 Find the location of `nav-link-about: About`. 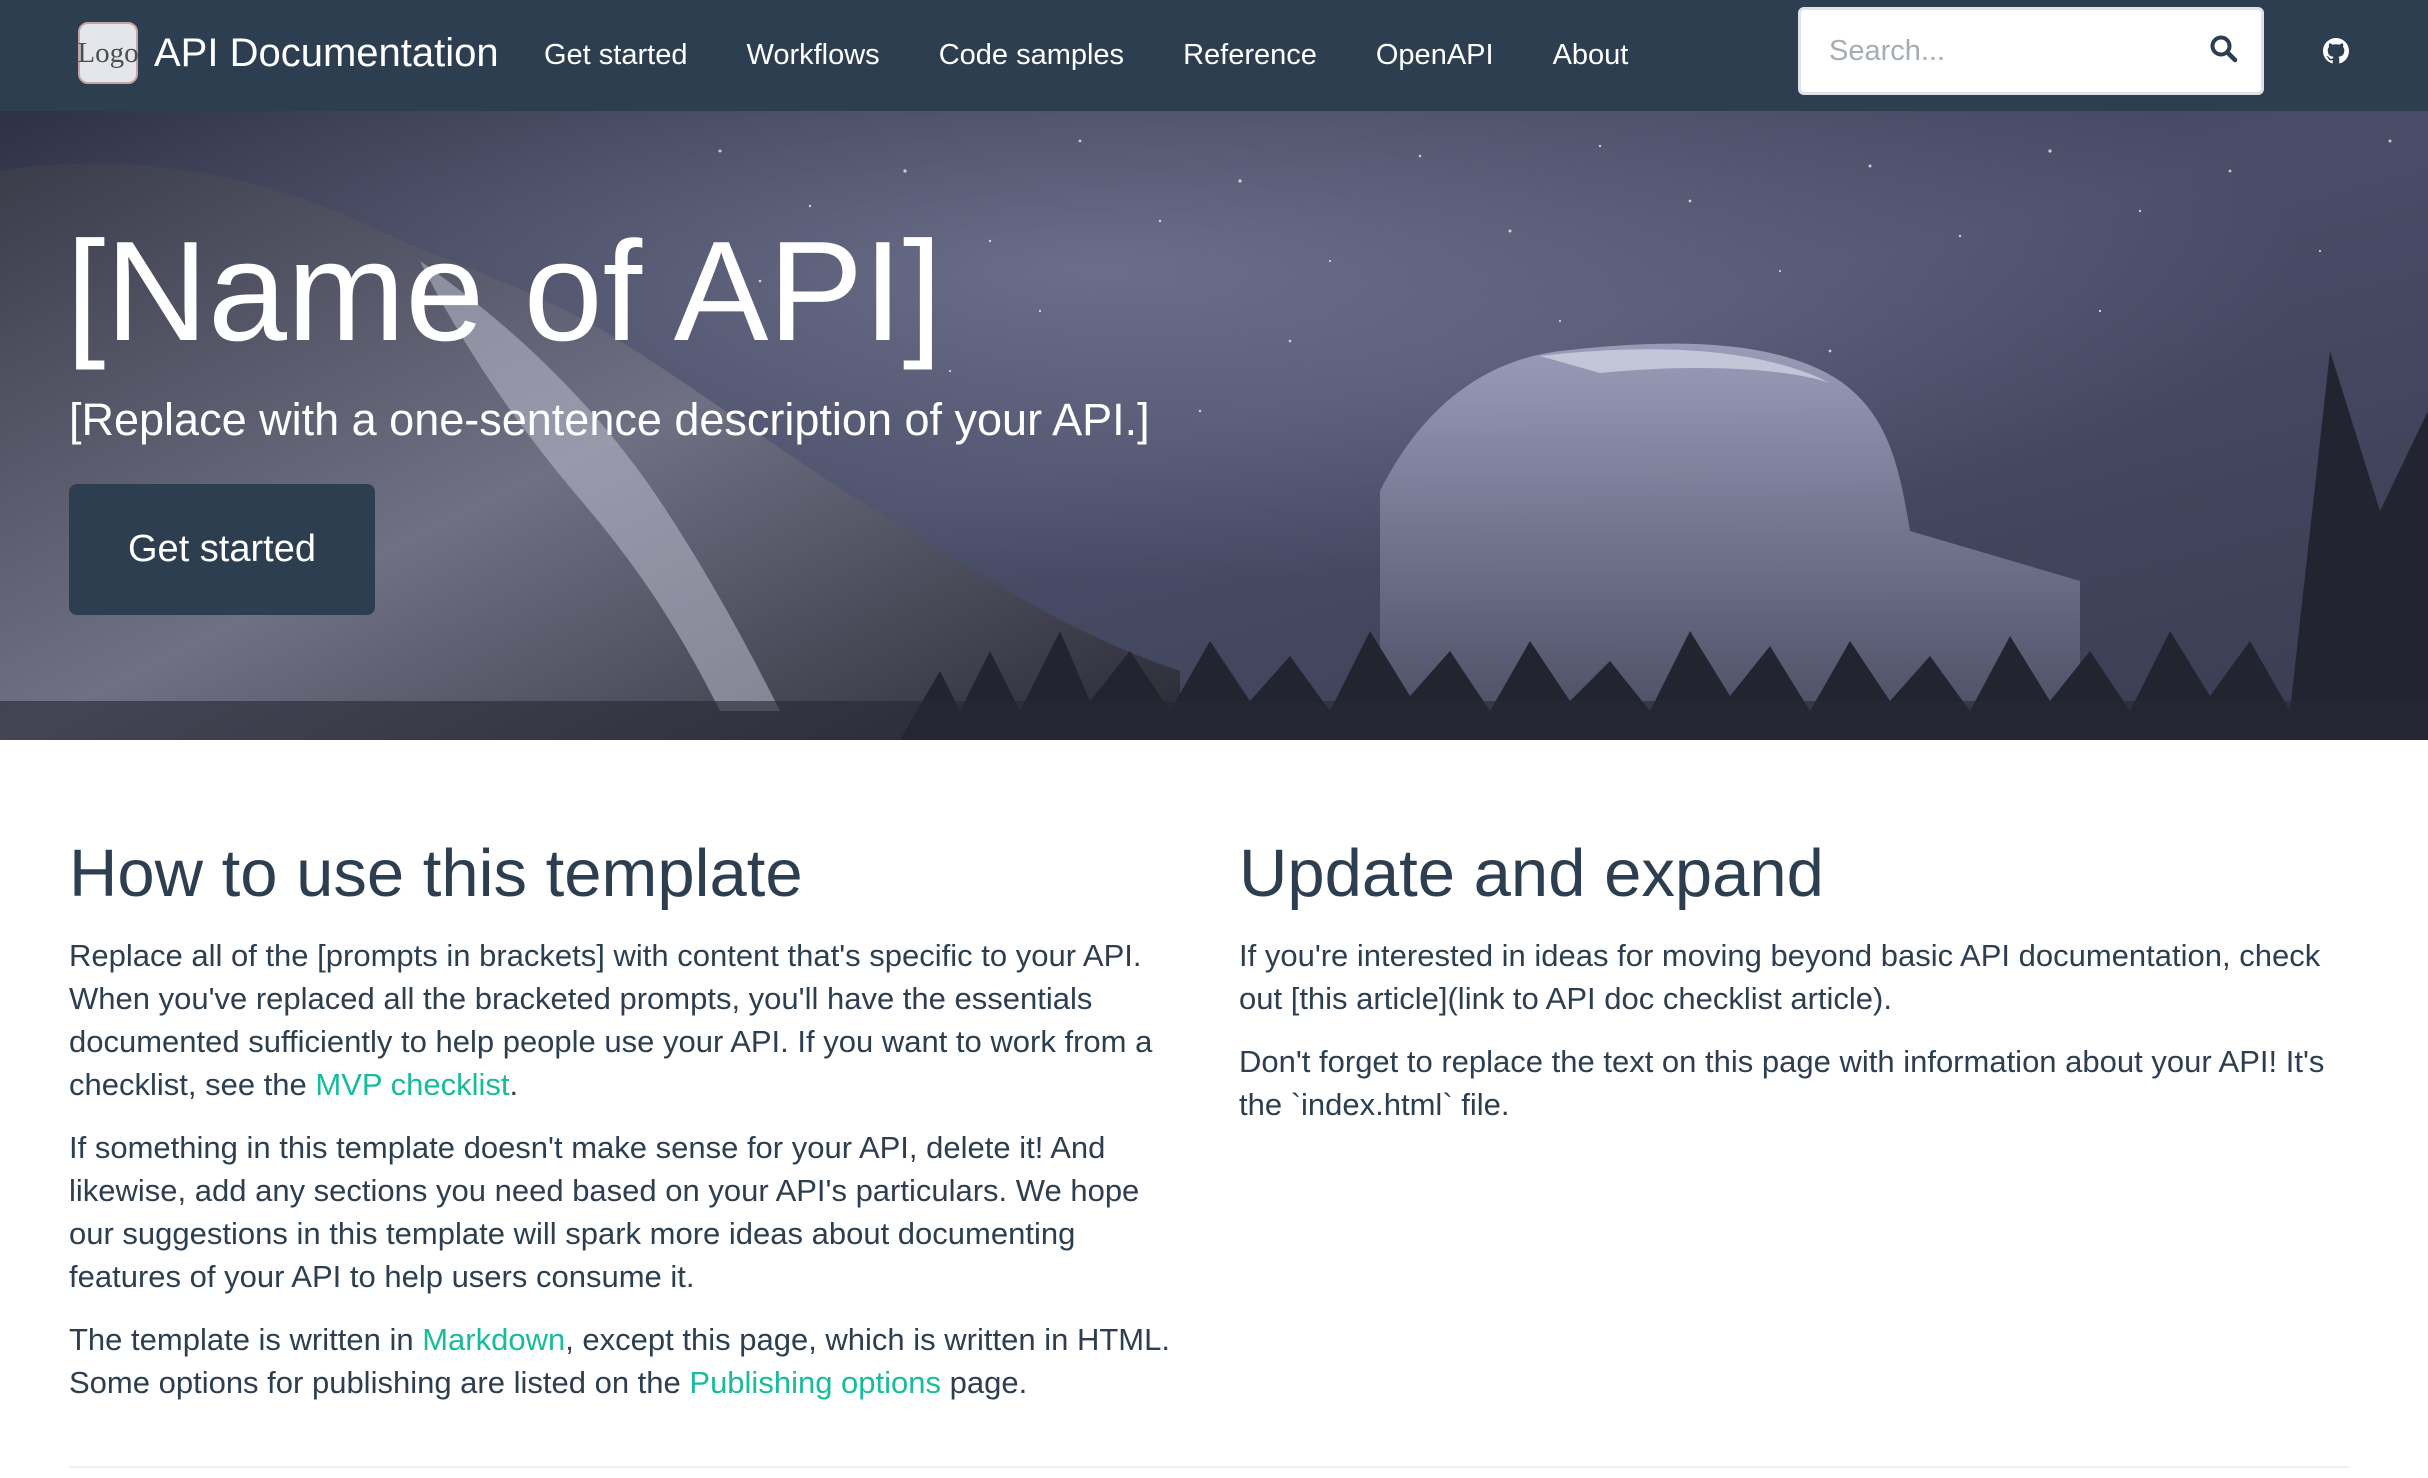

nav-link-about: About is located at coordinates (1591, 55).